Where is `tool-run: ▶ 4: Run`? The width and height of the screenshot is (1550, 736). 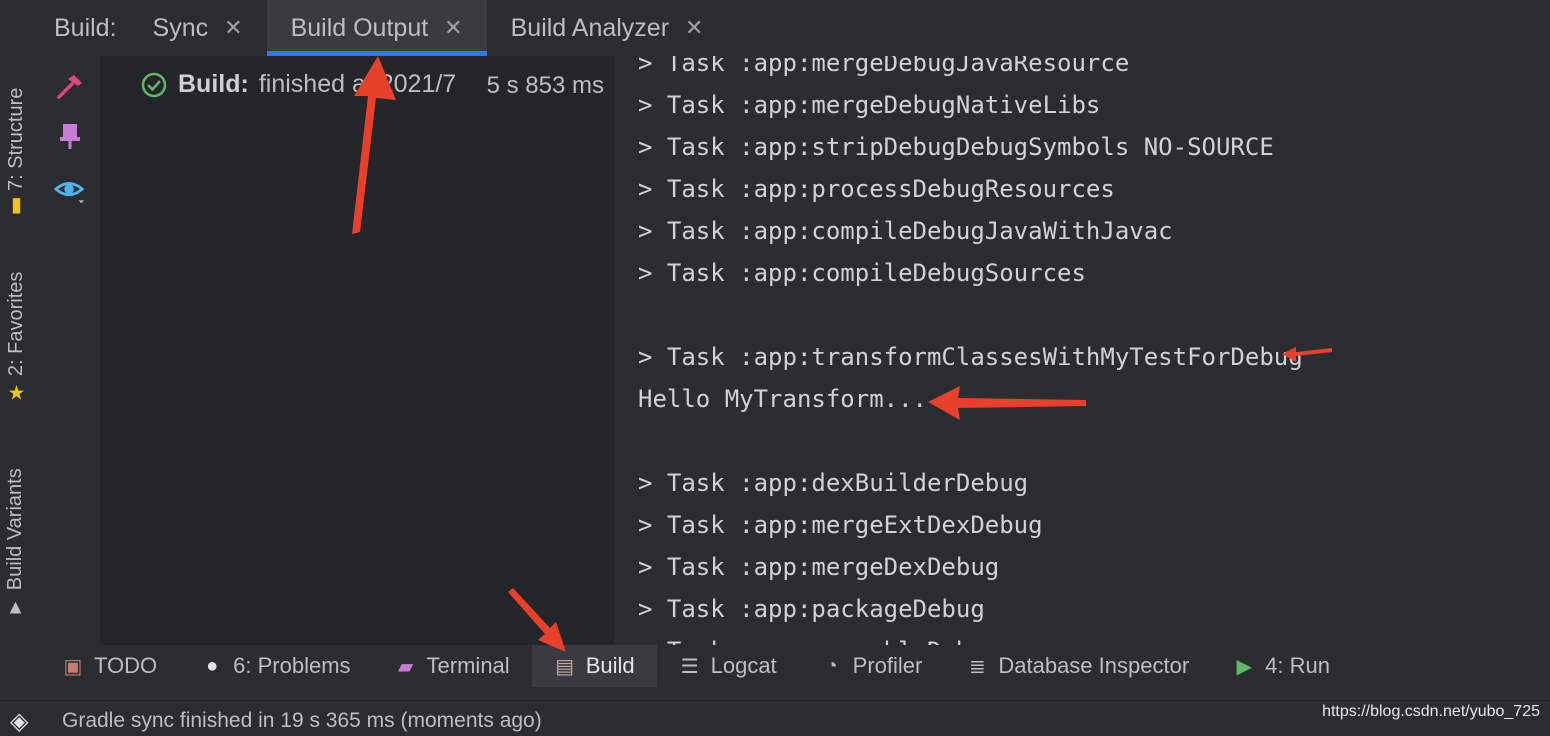
tool-run: ▶ 4: Run is located at coordinates (1281, 666).